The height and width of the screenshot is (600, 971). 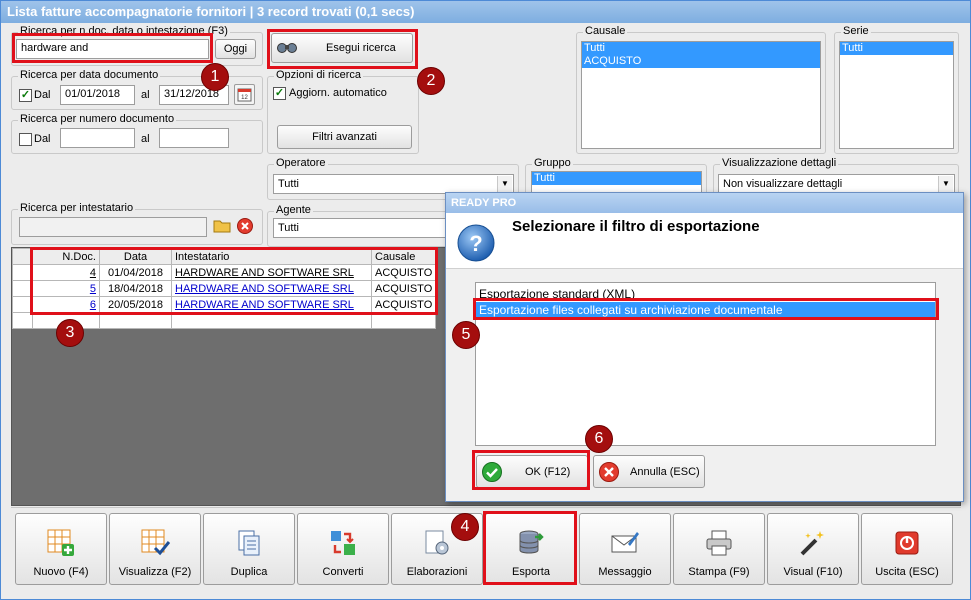 I want to click on toolbar-label: Visualizza (F2), so click(x=155, y=572).